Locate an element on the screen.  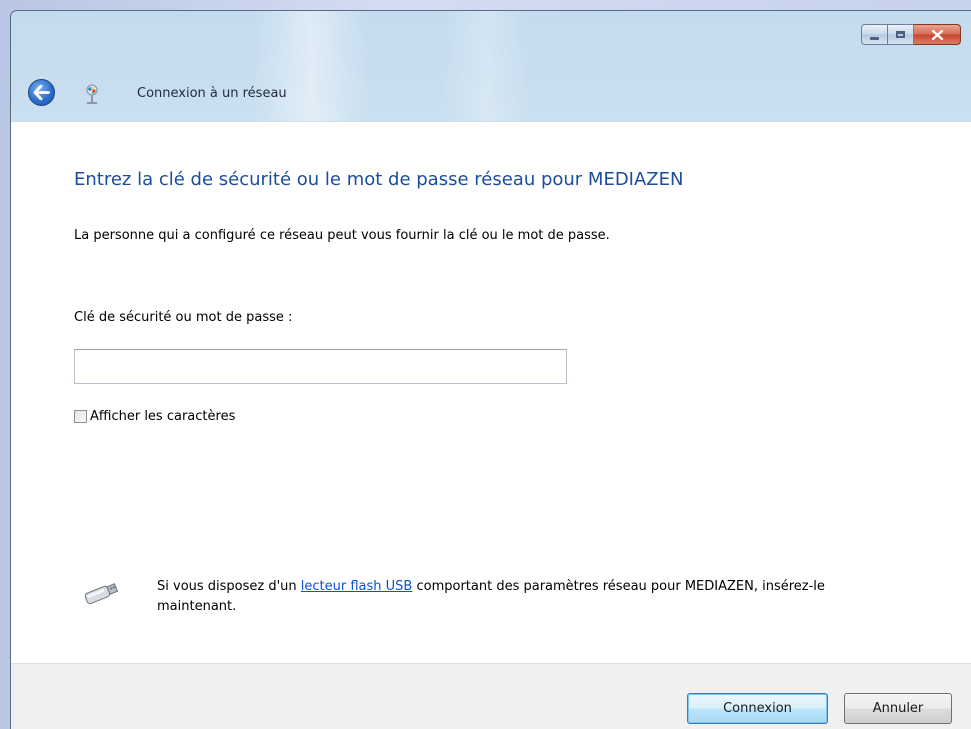
back-button is located at coordinates (41, 92).